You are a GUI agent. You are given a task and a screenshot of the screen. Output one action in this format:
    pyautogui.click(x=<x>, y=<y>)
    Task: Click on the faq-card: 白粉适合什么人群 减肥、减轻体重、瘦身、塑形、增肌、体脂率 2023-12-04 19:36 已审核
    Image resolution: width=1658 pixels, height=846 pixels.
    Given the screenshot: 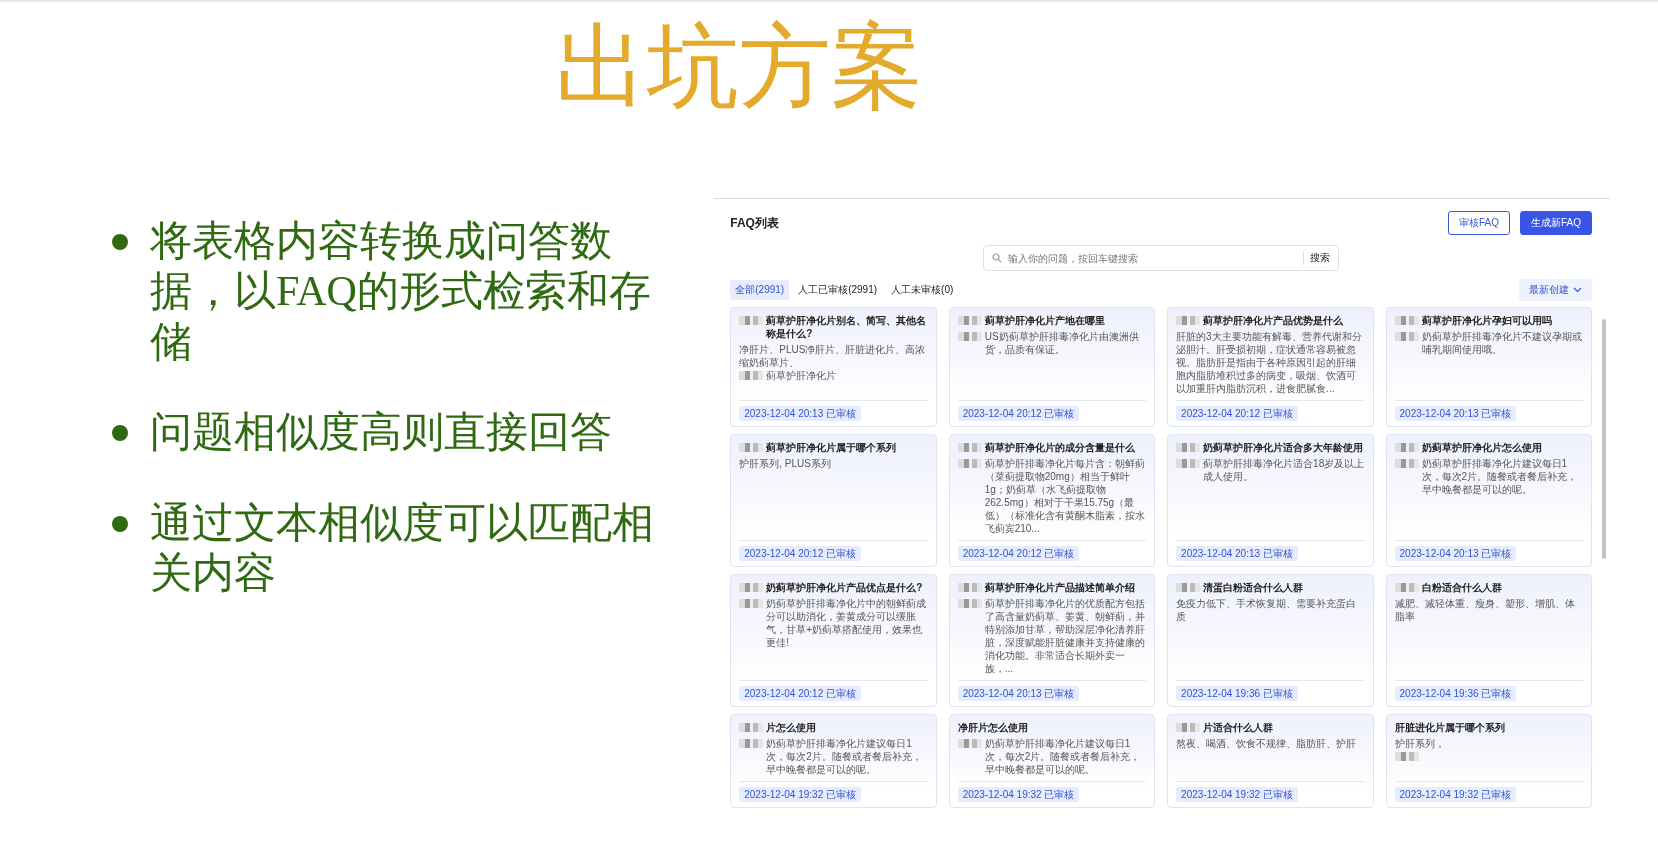 What is the action you would take?
    pyautogui.click(x=1488, y=640)
    